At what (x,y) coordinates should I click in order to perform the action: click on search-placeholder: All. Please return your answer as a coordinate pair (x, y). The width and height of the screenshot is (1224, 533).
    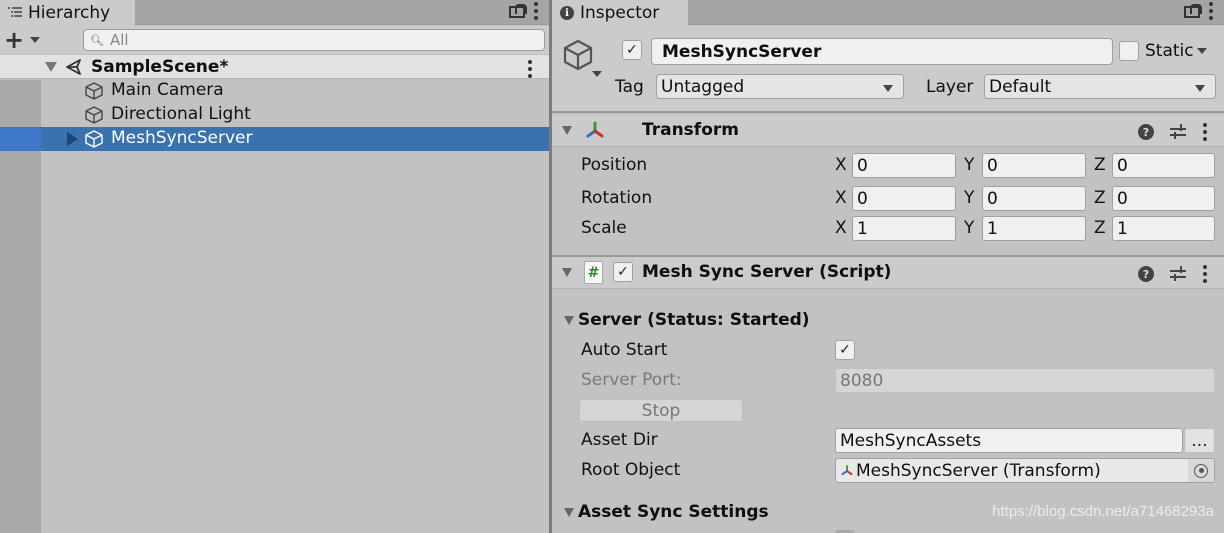
    Looking at the image, I should click on (119, 40).